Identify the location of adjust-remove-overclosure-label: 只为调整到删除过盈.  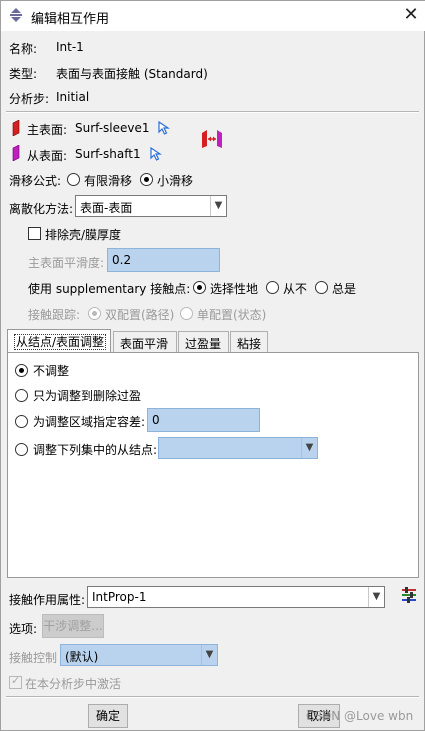
(87, 395).